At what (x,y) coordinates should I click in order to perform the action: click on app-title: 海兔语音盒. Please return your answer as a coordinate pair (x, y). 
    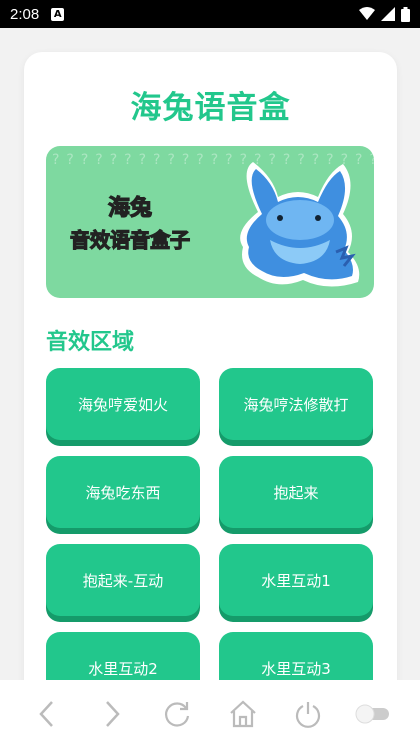
    Looking at the image, I should click on (210, 108).